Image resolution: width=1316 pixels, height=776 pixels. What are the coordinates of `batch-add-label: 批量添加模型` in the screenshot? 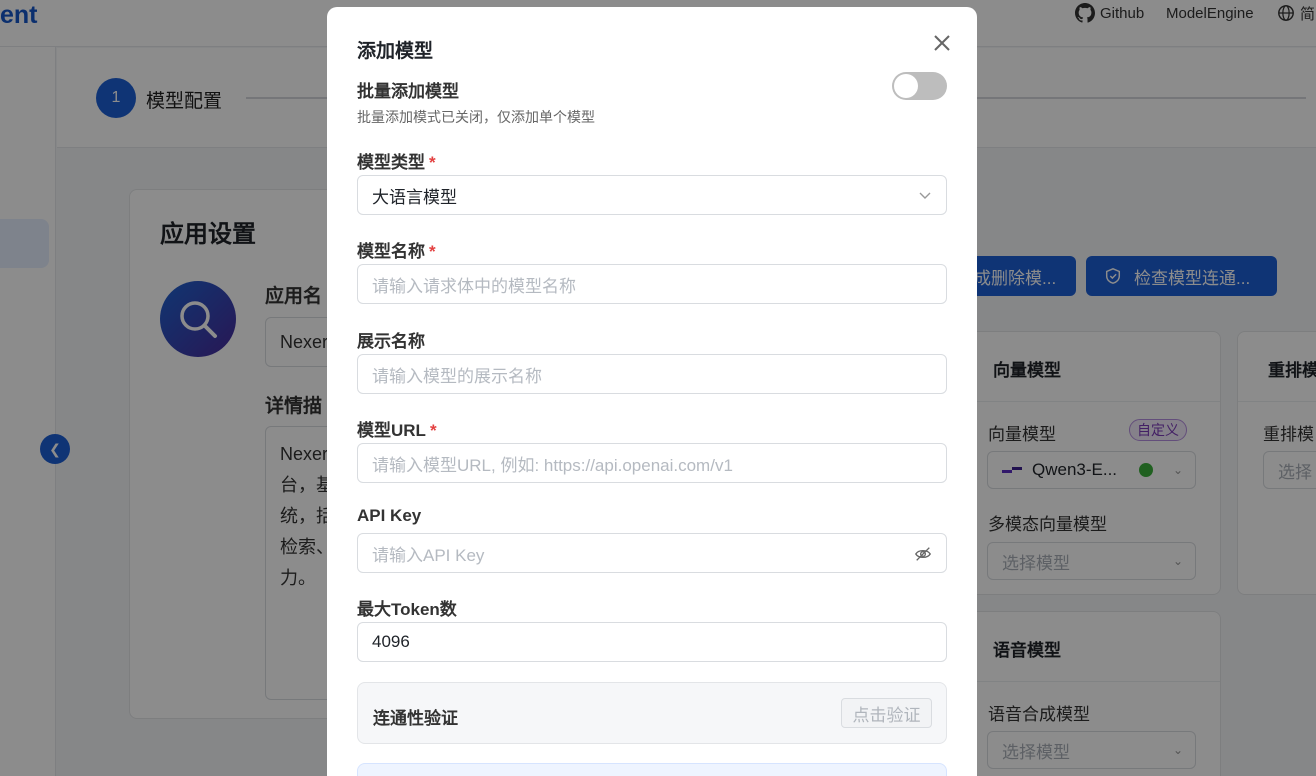 It's located at (408, 91).